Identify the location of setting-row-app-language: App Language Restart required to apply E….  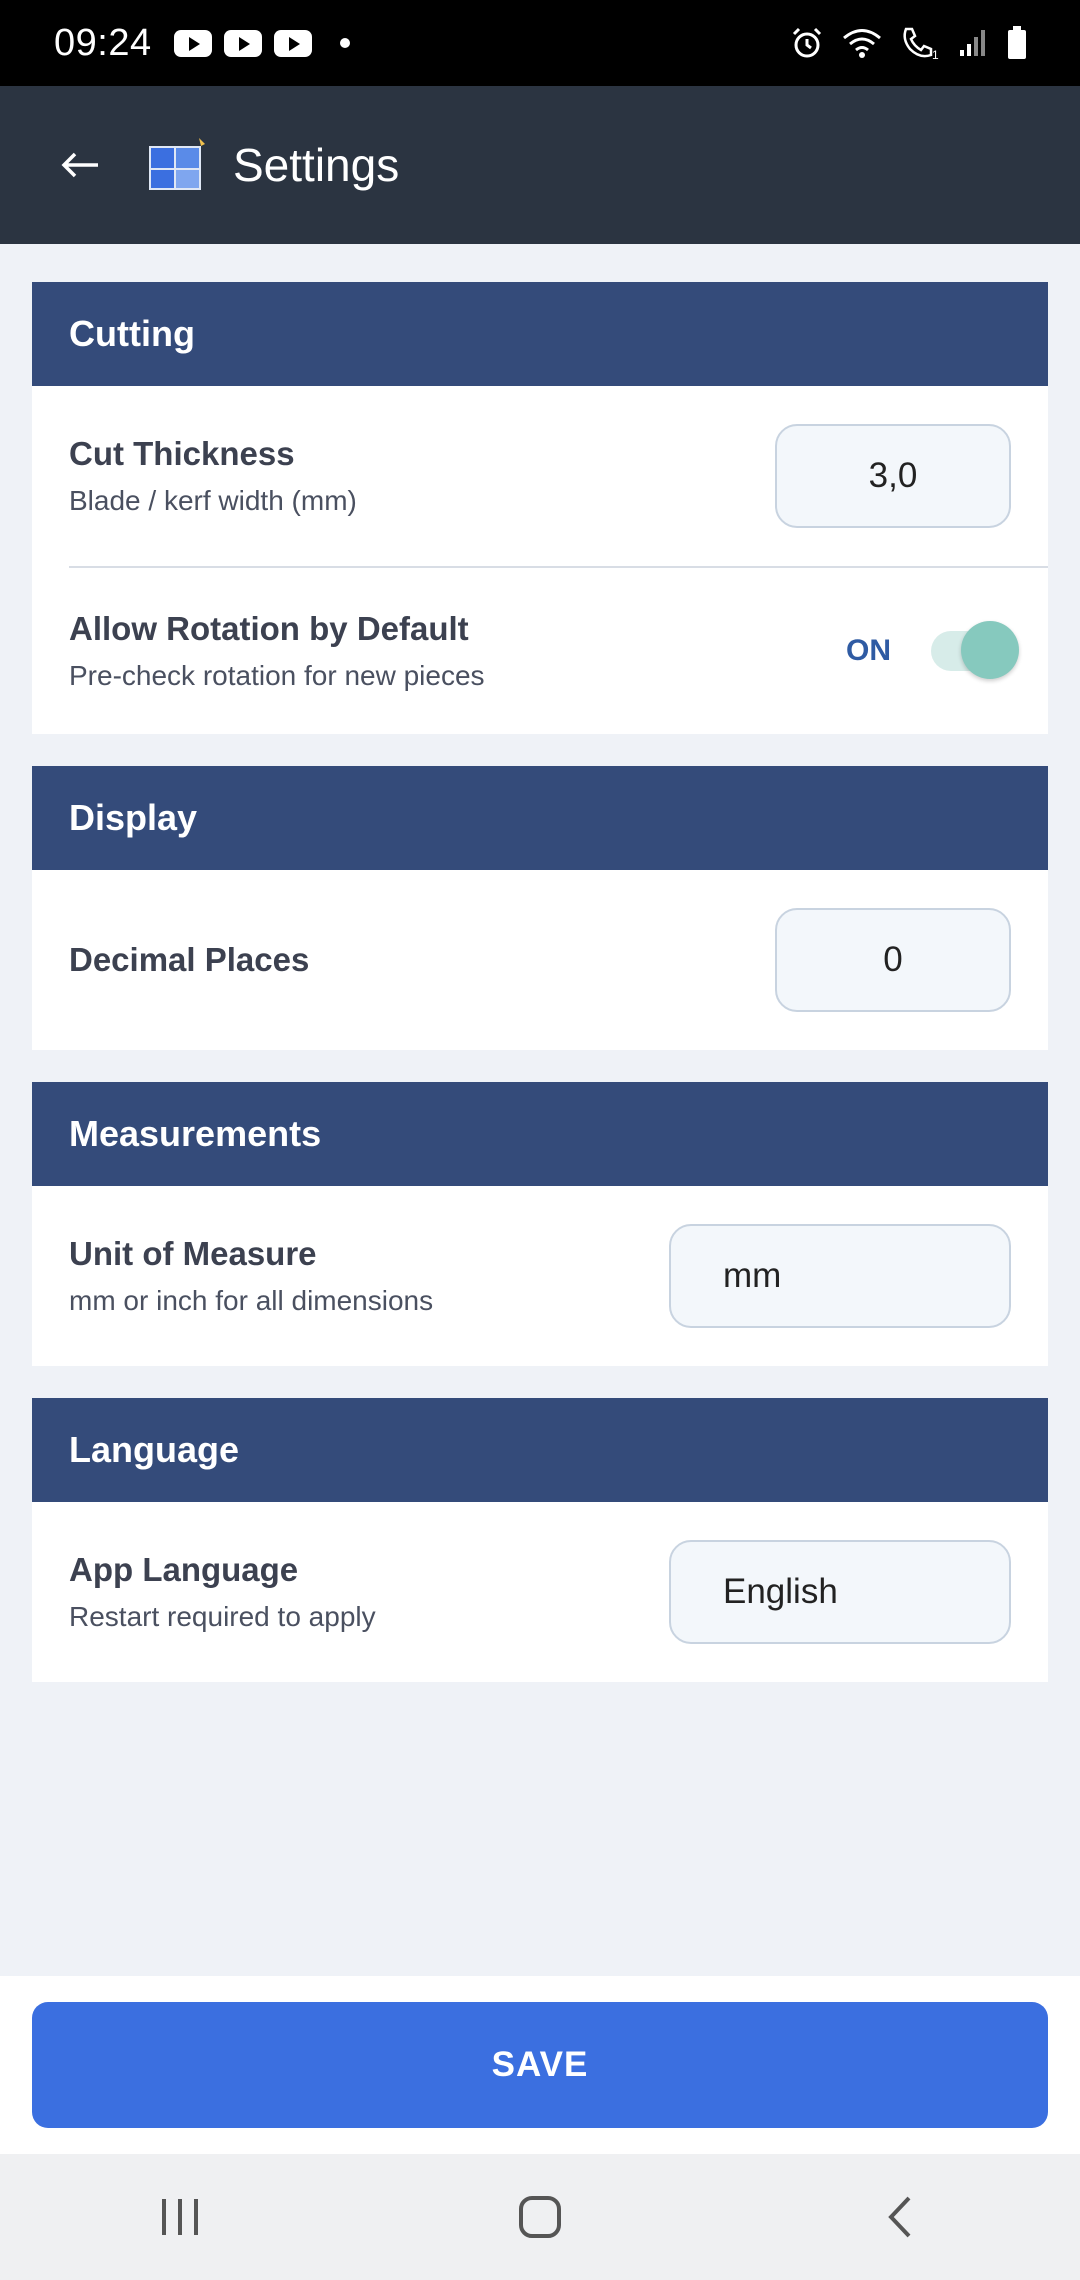
(540, 1592).